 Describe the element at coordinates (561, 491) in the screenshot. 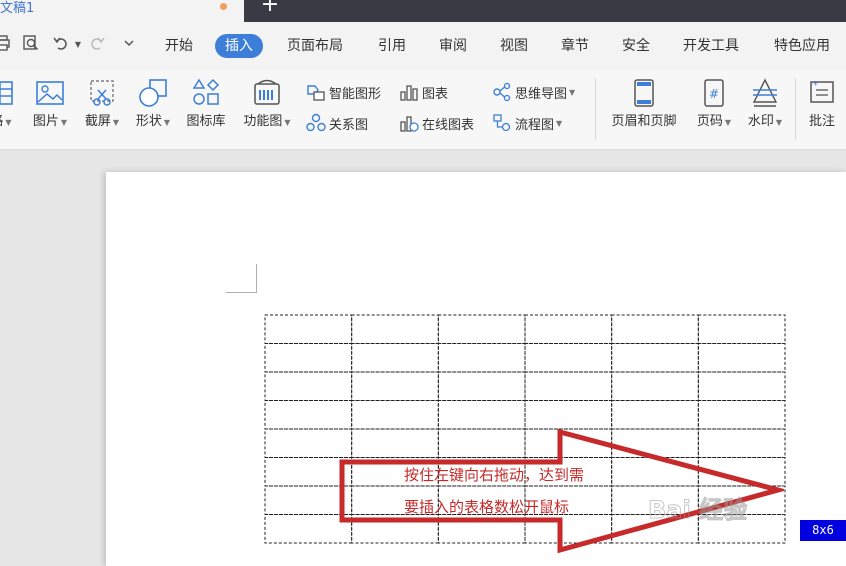

I see `annotation-arrow` at that location.